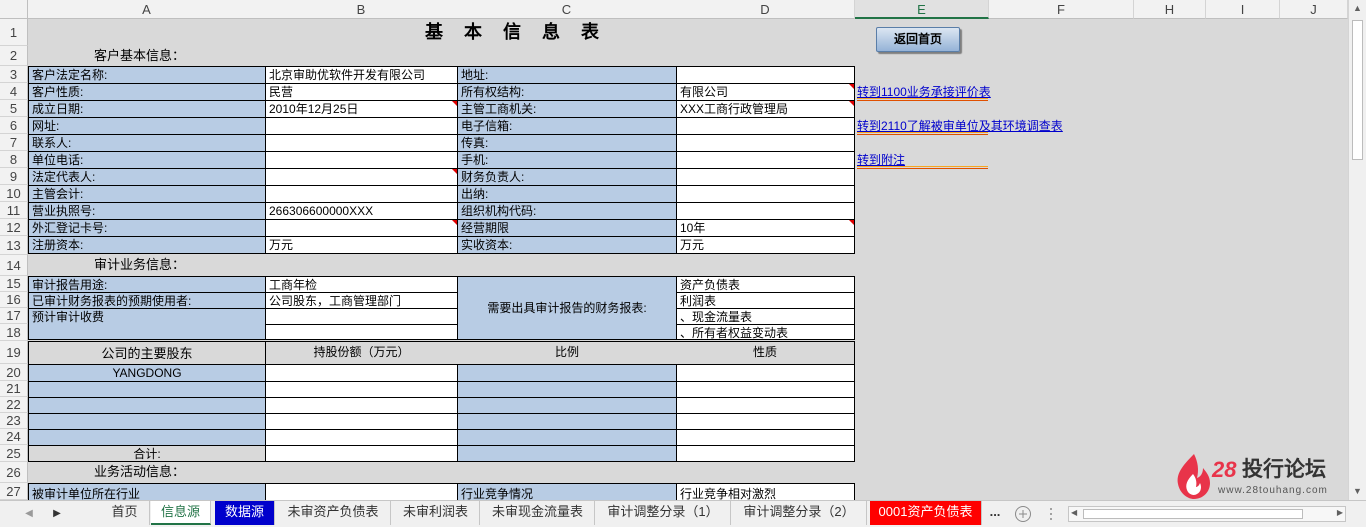 The height and width of the screenshot is (527, 1366). Describe the element at coordinates (567, 453) in the screenshot. I see `total-ratio` at that location.